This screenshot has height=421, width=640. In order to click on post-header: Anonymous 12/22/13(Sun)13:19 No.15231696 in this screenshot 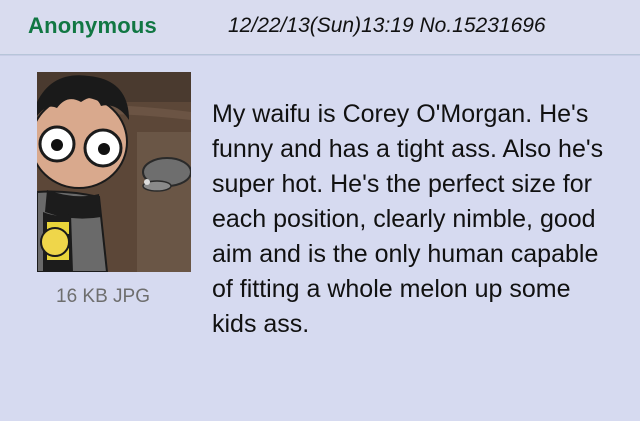, I will do `click(320, 27)`.